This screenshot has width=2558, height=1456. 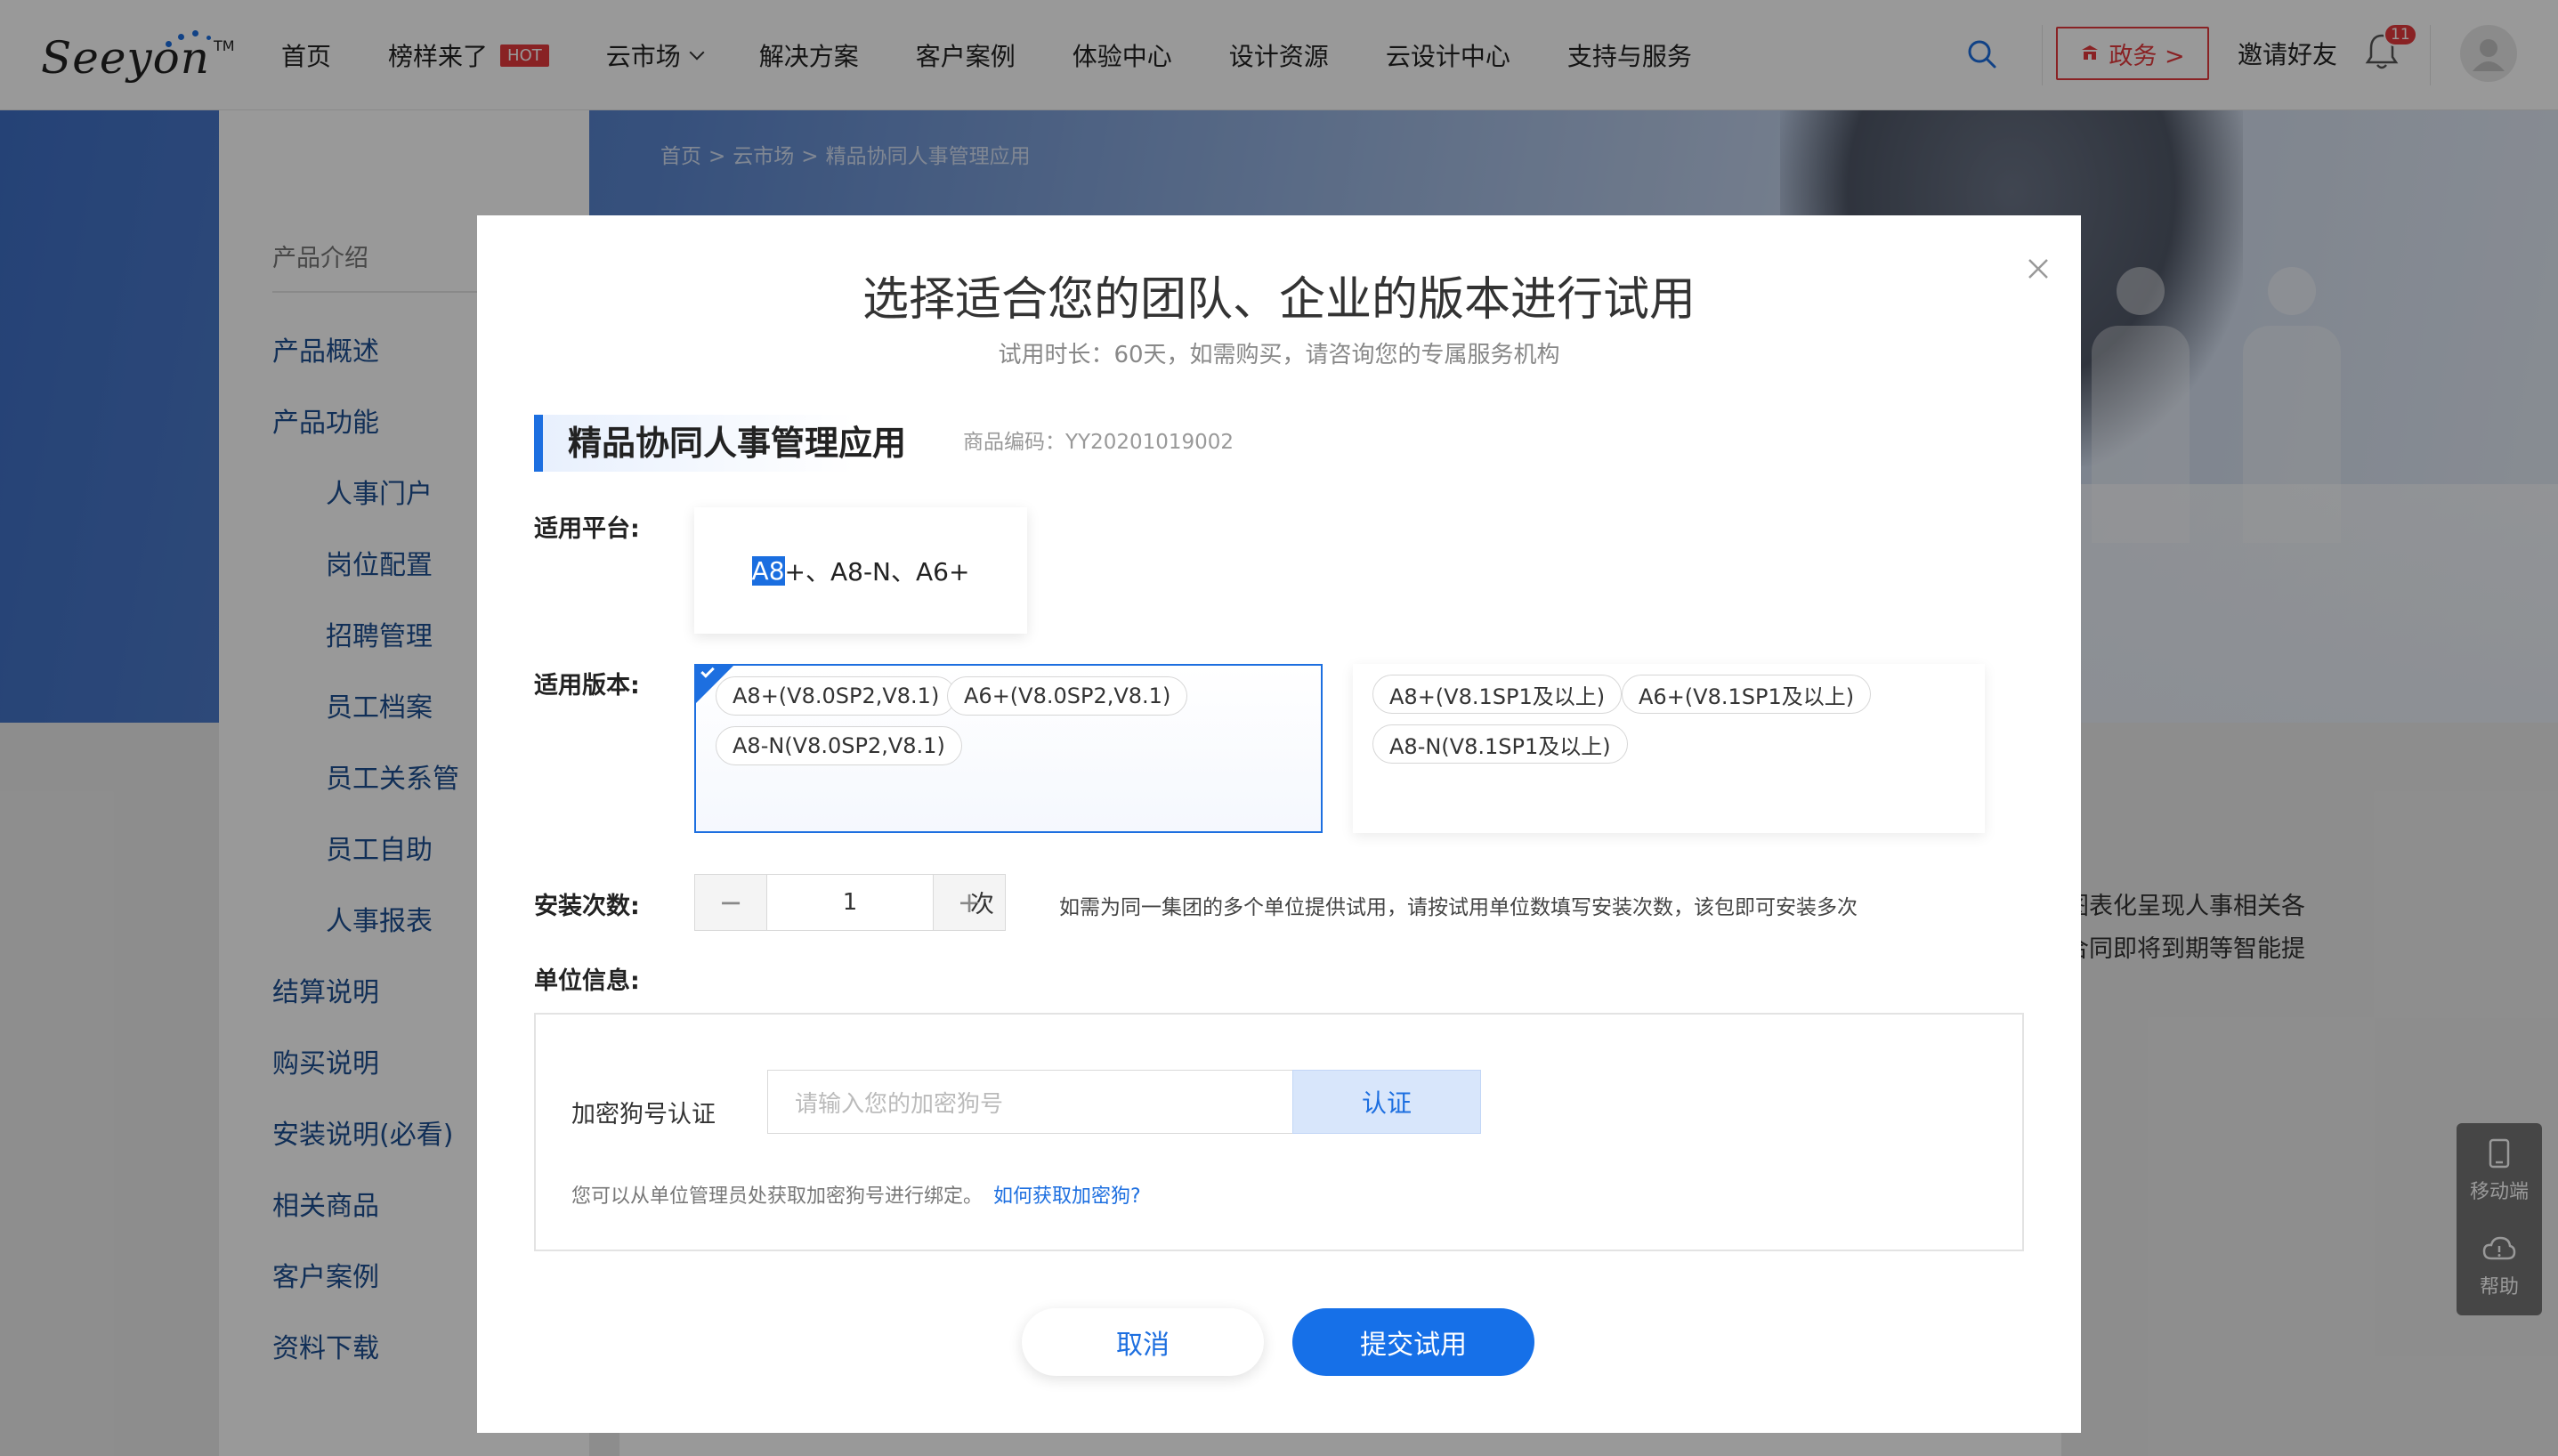 What do you see at coordinates (1098, 442) in the screenshot?
I see `product-code: 商品编码：YY20201019002` at bounding box center [1098, 442].